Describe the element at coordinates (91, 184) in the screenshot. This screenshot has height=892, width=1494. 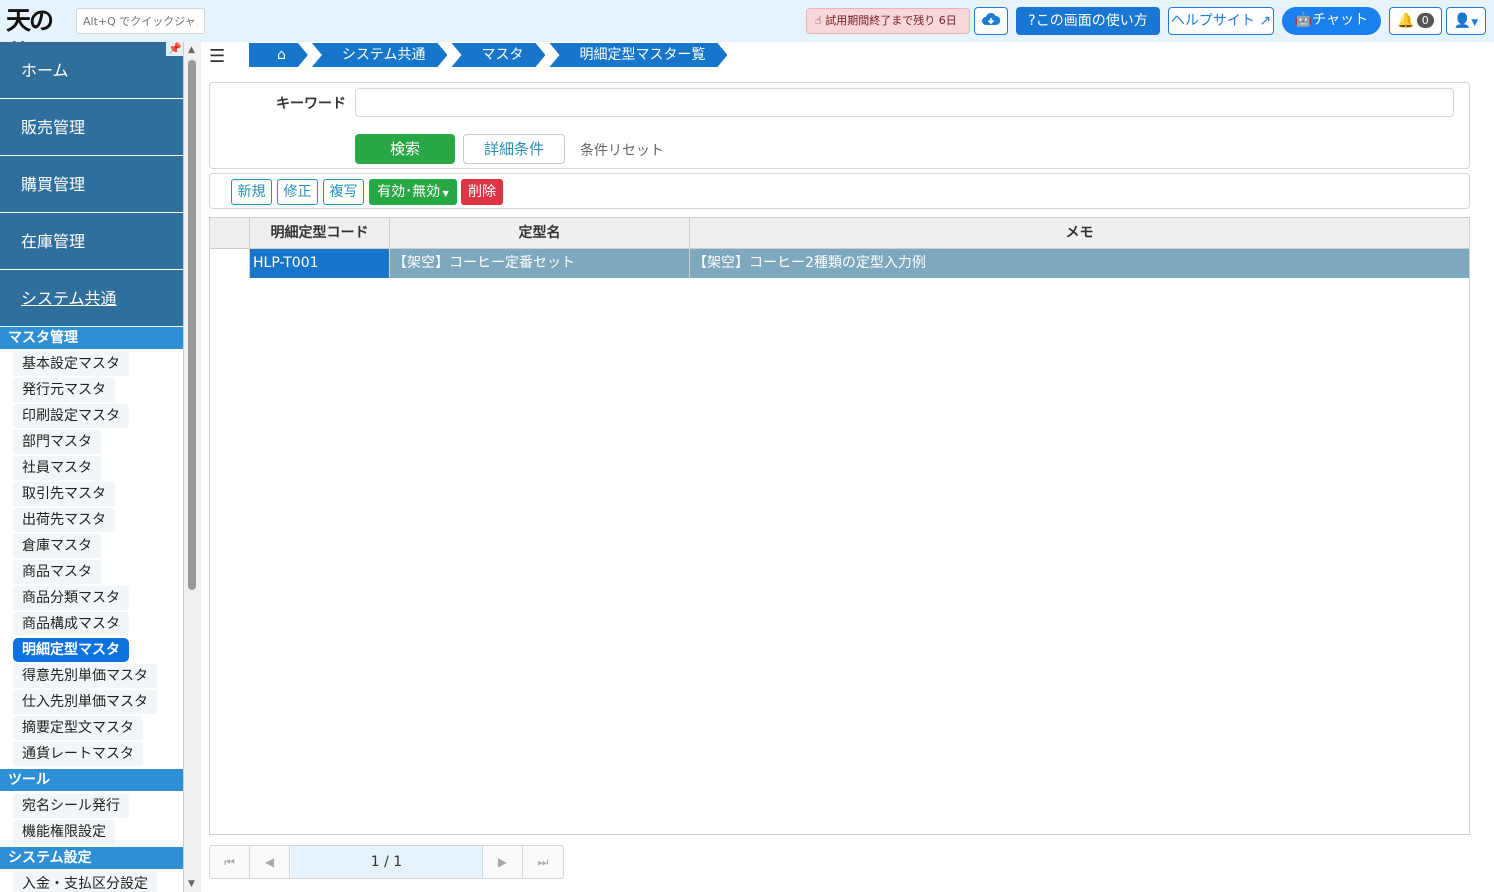
I see `nav-purchasing: 購買管理` at that location.